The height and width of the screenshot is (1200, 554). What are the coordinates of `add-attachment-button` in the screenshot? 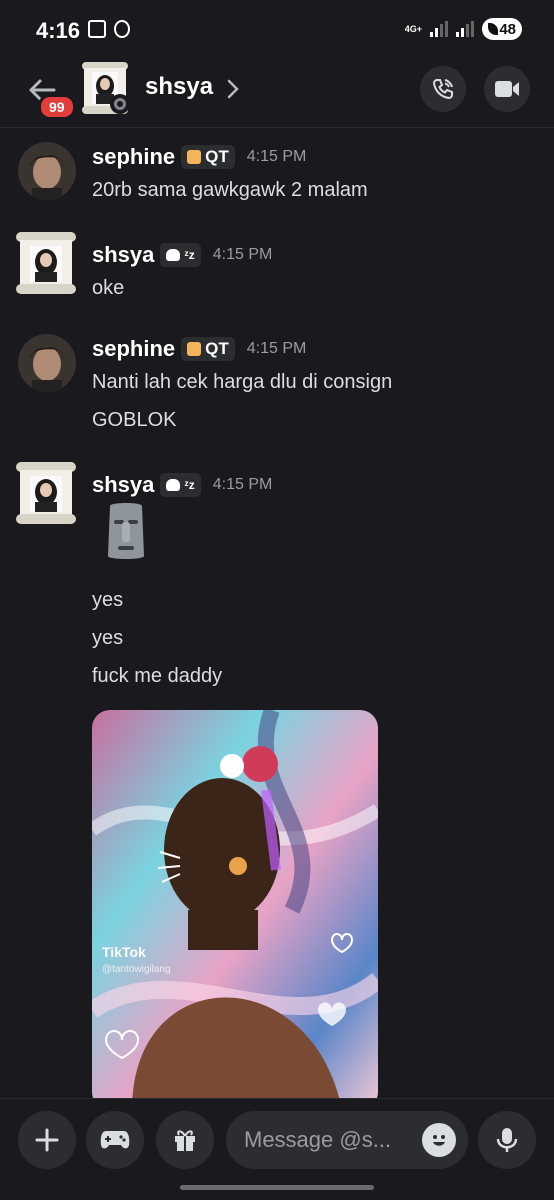 It's located at (47, 1140).